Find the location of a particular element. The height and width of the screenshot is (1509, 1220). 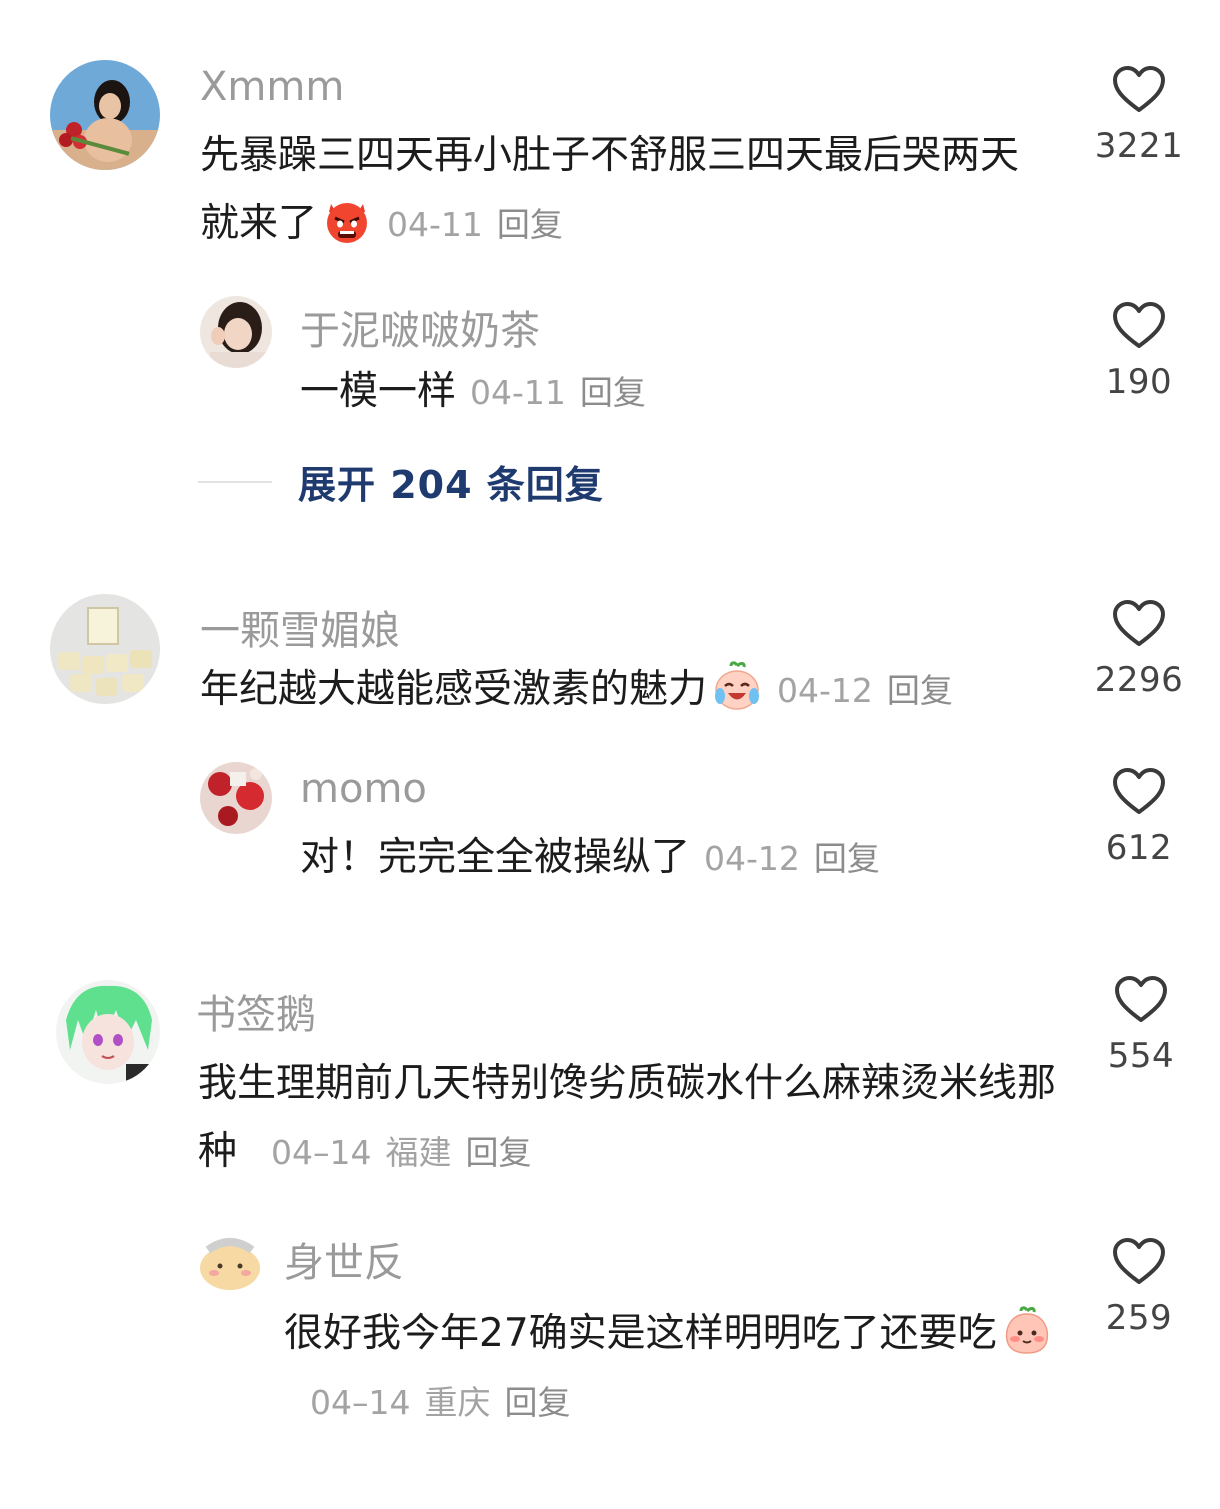

crying-laugh-emoji is located at coordinates (737, 686).